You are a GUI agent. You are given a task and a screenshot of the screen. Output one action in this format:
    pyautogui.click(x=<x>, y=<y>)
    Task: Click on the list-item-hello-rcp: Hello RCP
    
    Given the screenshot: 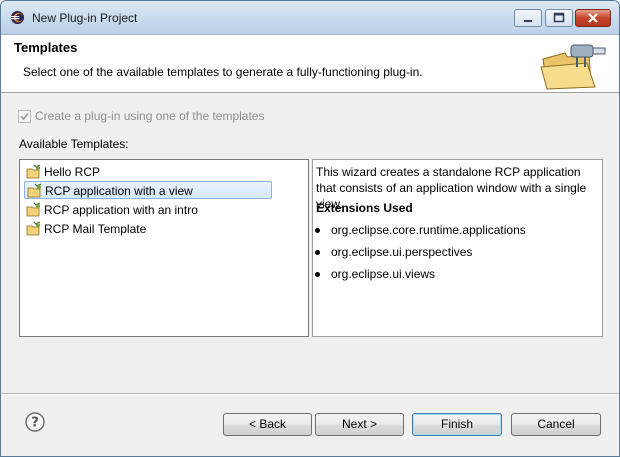 What is the action you would take?
    pyautogui.click(x=148, y=172)
    